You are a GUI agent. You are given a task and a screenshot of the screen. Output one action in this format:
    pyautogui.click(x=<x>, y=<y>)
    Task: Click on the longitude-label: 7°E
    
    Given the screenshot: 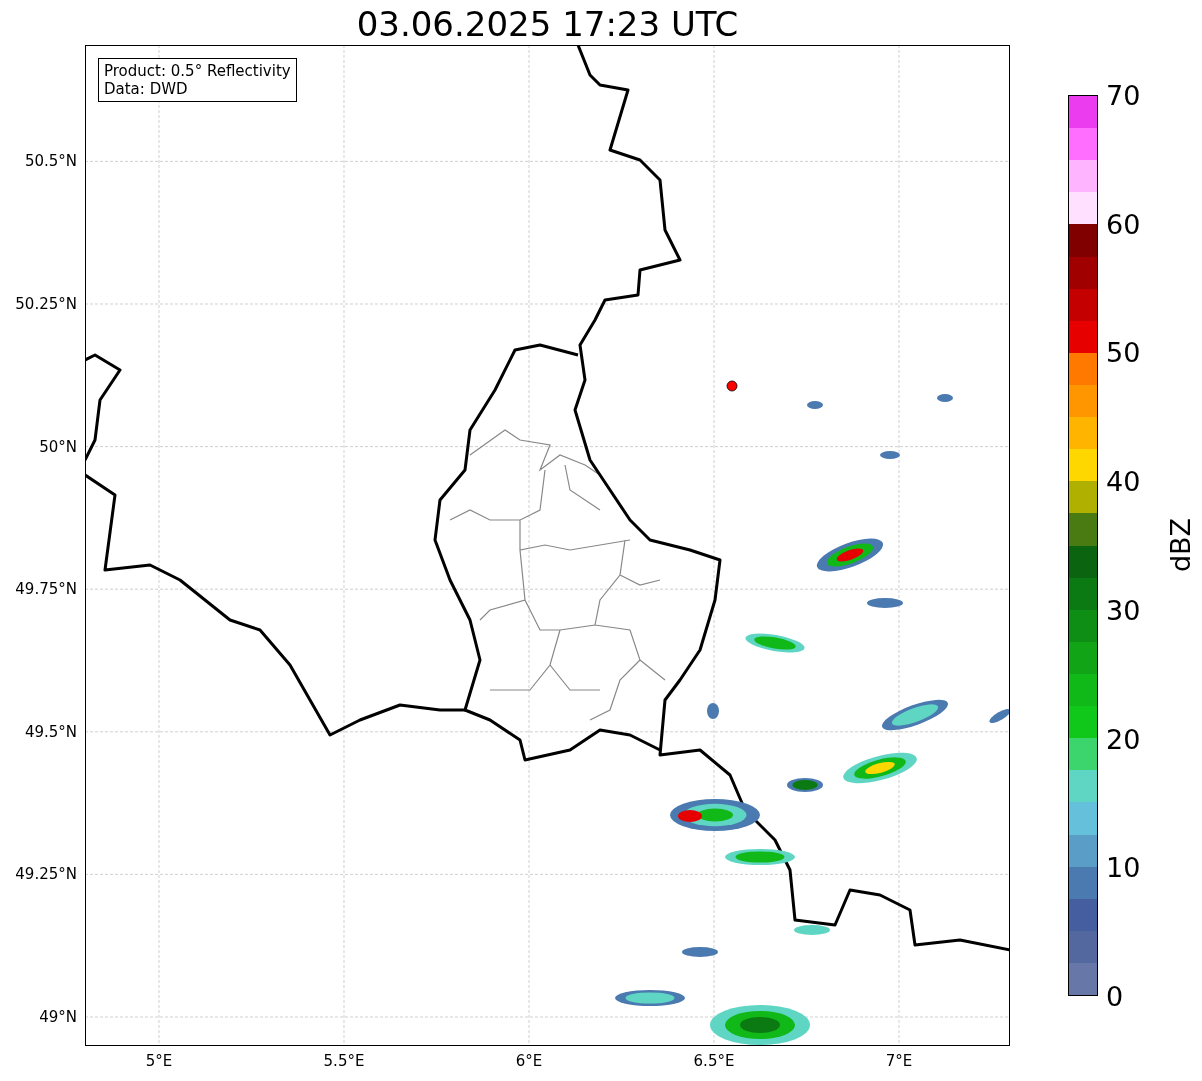 What is the action you would take?
    pyautogui.click(x=899, y=1061)
    